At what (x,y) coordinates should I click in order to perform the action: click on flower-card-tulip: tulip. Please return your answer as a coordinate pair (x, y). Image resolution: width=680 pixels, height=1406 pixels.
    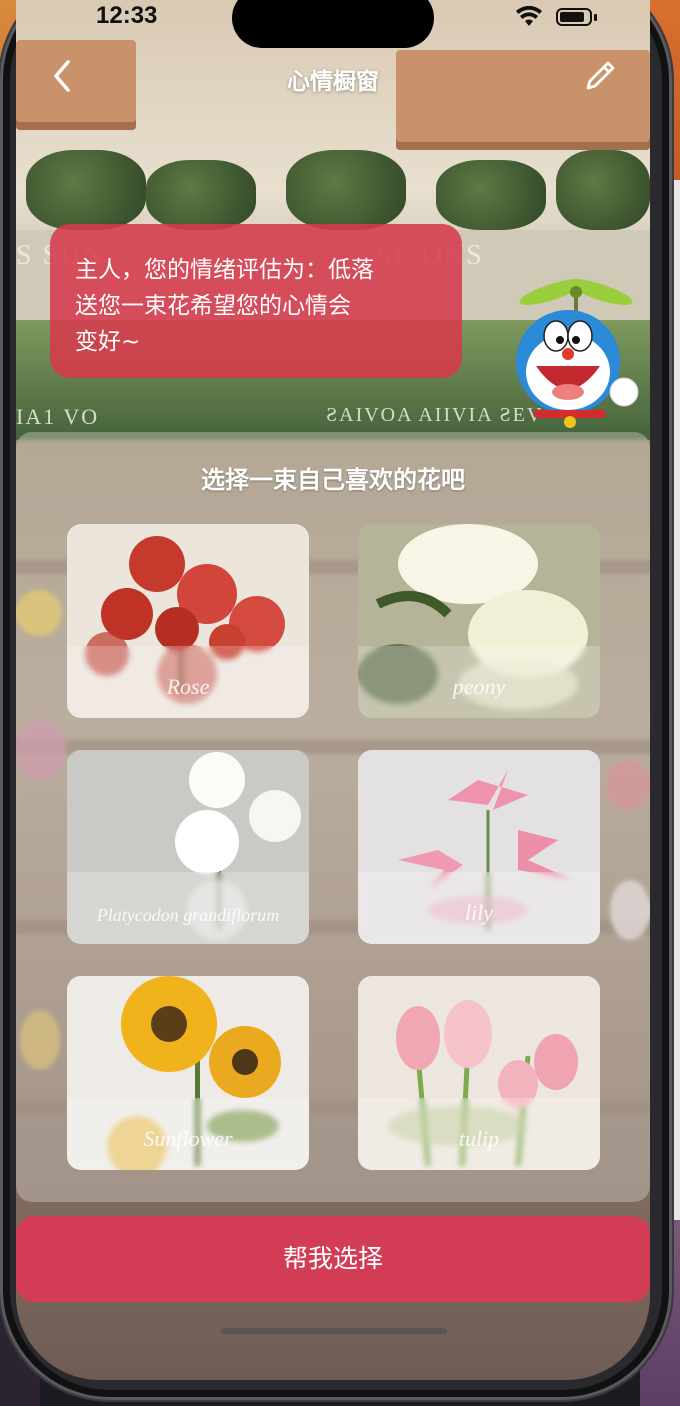
    Looking at the image, I should click on (479, 1073).